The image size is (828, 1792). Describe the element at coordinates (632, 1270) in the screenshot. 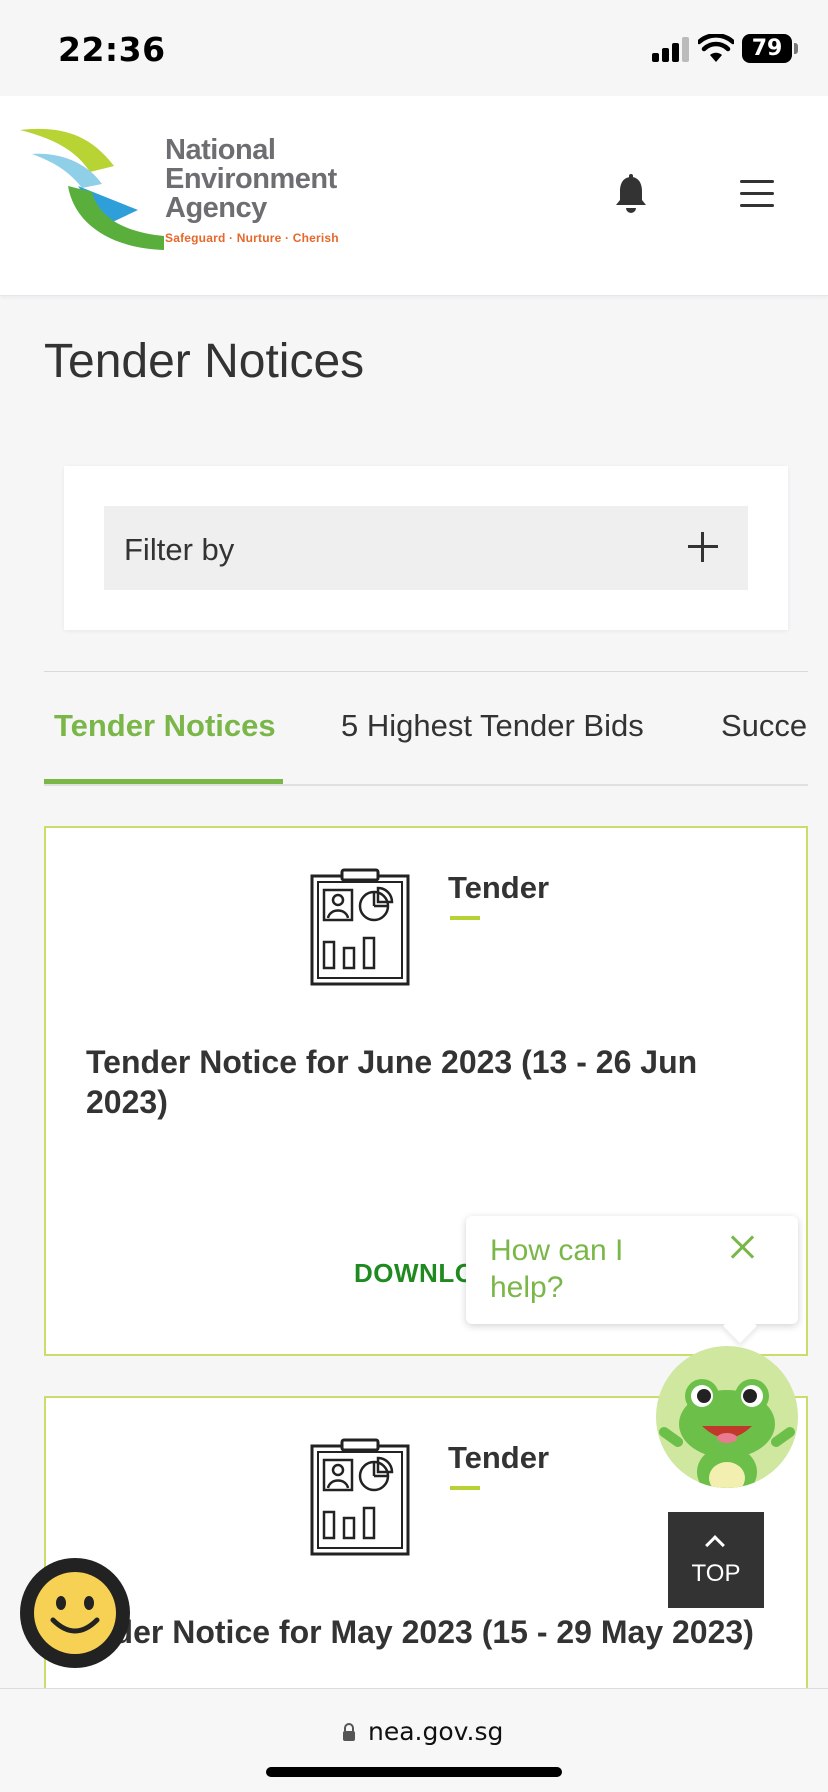

I see `chat-prompt-bubble: How can I help?` at that location.